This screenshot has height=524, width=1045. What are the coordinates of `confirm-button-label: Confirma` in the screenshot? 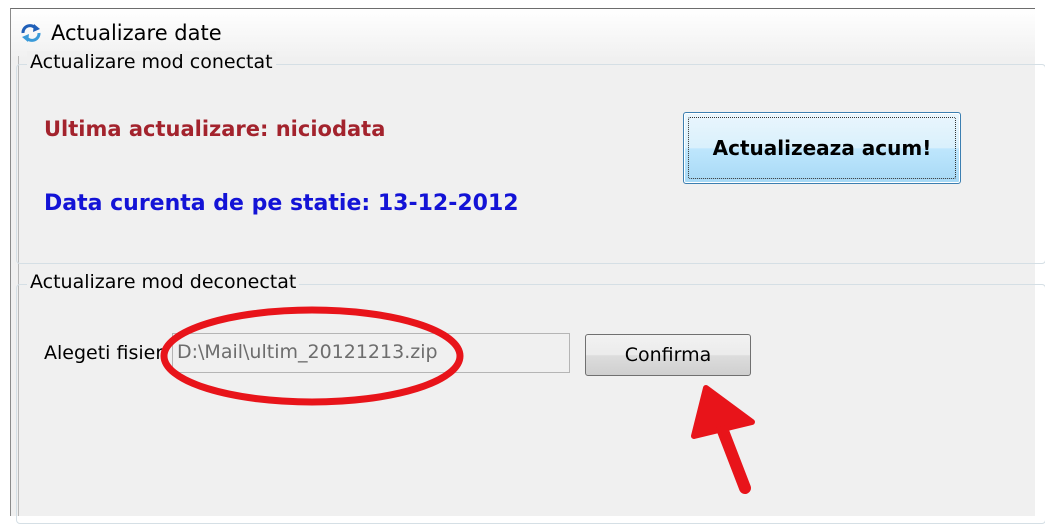 It's located at (668, 355).